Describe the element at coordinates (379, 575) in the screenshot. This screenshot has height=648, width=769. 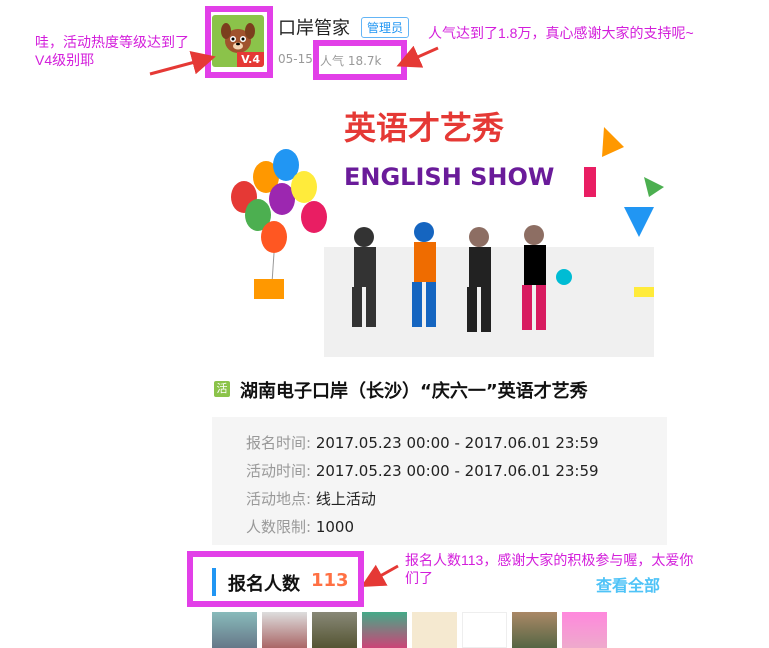
I see `arrow-to-signup` at that location.